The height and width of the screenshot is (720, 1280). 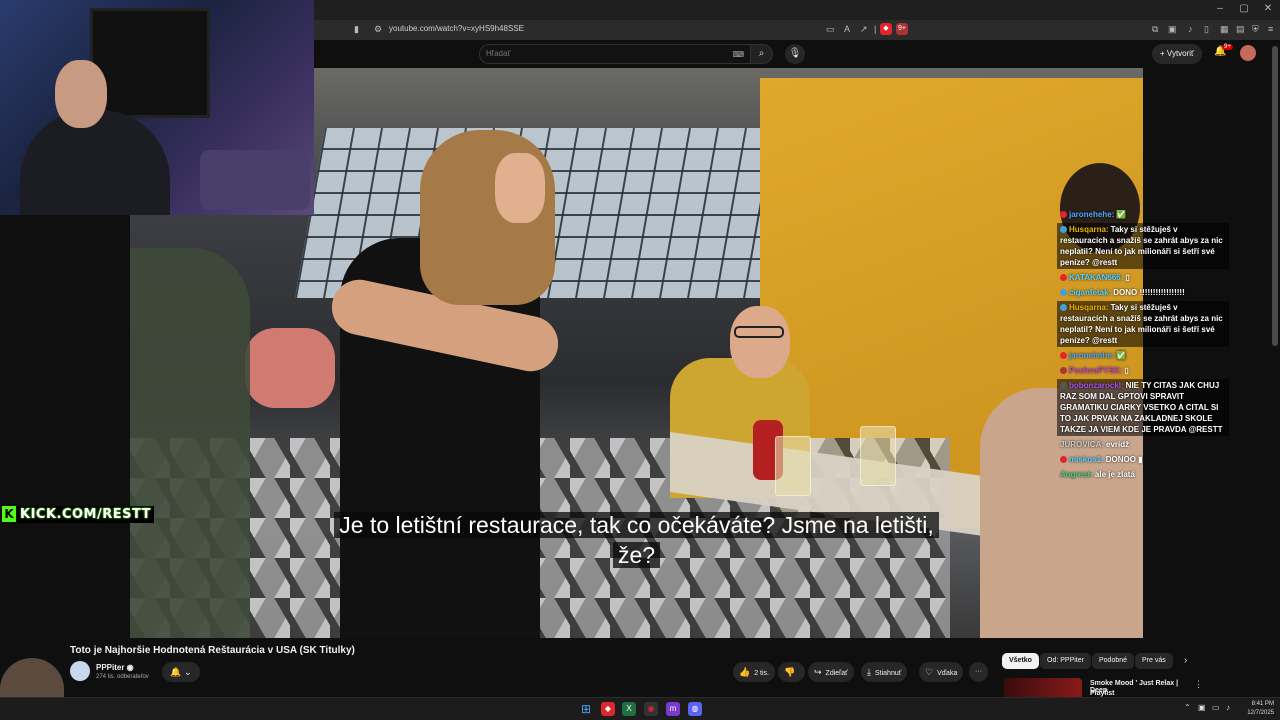 What do you see at coordinates (586, 709) in the screenshot?
I see `windows-start-icon: ⊞` at bounding box center [586, 709].